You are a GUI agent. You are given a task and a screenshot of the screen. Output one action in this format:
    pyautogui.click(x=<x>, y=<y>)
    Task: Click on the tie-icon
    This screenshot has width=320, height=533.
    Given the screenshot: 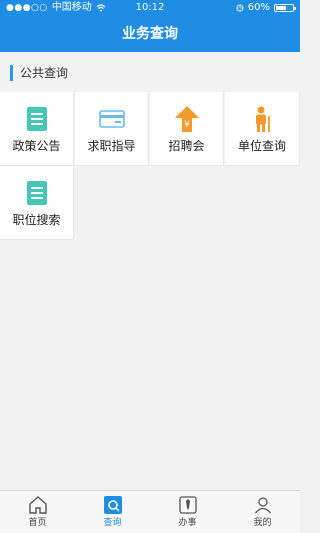 What is the action you would take?
    pyautogui.click(x=188, y=505)
    